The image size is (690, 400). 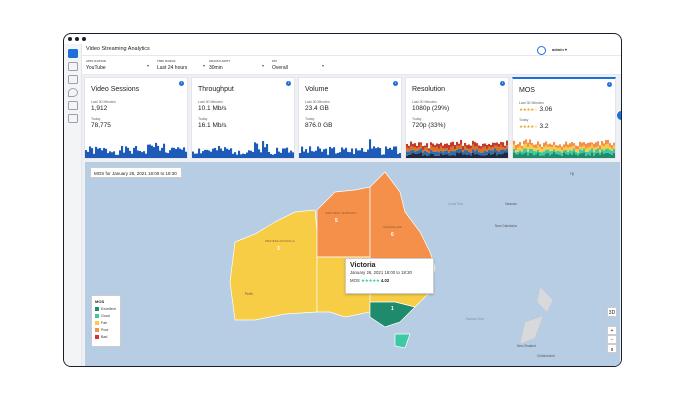 I want to click on compass-icon: ⬆, so click(x=612, y=348).